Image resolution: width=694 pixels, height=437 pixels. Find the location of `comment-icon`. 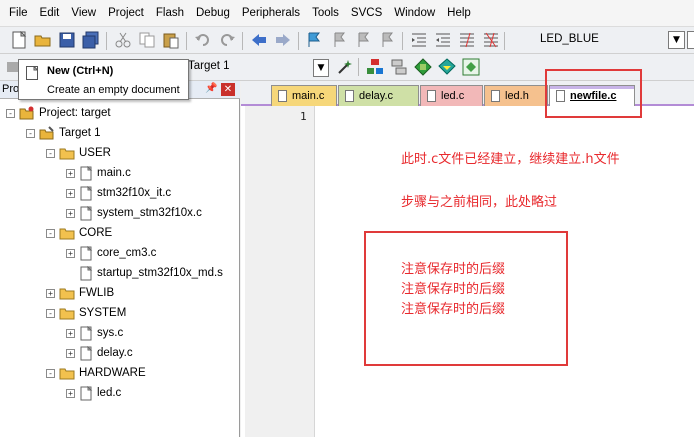

comment-icon is located at coordinates (467, 40).